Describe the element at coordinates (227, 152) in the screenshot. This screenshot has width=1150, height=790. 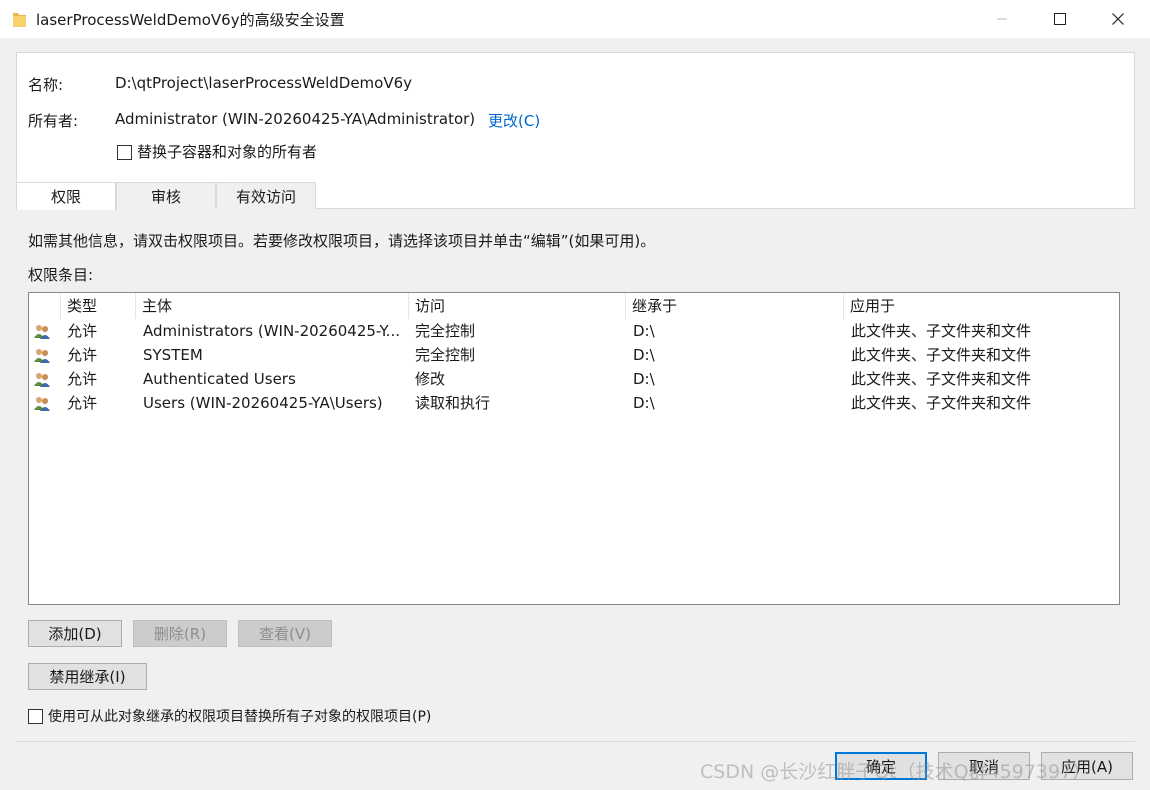
I see `replace-owner-label: 替换子容器和对象的所有者` at that location.